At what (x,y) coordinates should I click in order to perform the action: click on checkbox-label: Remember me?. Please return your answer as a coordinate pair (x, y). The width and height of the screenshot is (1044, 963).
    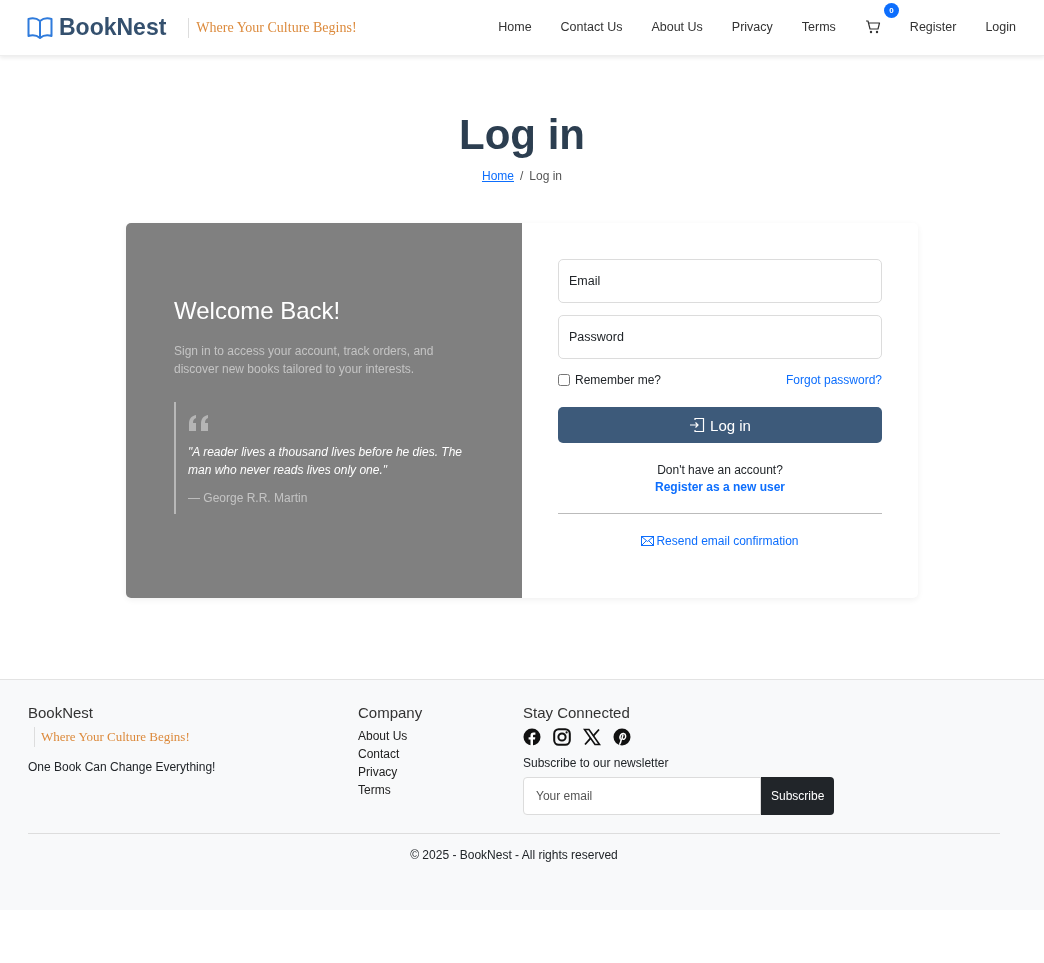
    Looking at the image, I should click on (618, 380).